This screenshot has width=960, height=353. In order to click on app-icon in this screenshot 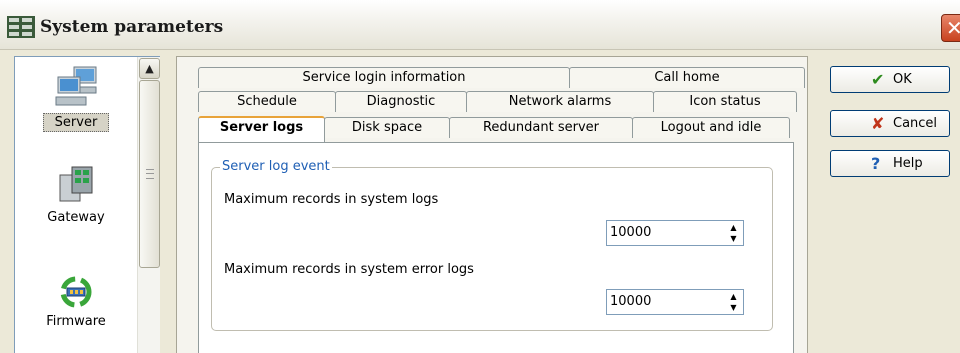, I will do `click(21, 27)`.